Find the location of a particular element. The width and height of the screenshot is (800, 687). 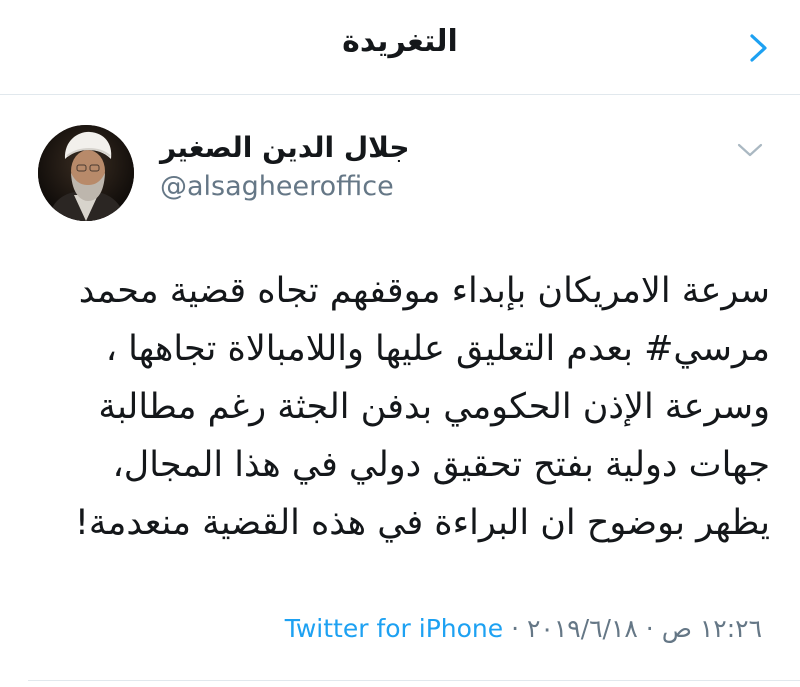

navigation-bar: التغريدة is located at coordinates (400, 47).